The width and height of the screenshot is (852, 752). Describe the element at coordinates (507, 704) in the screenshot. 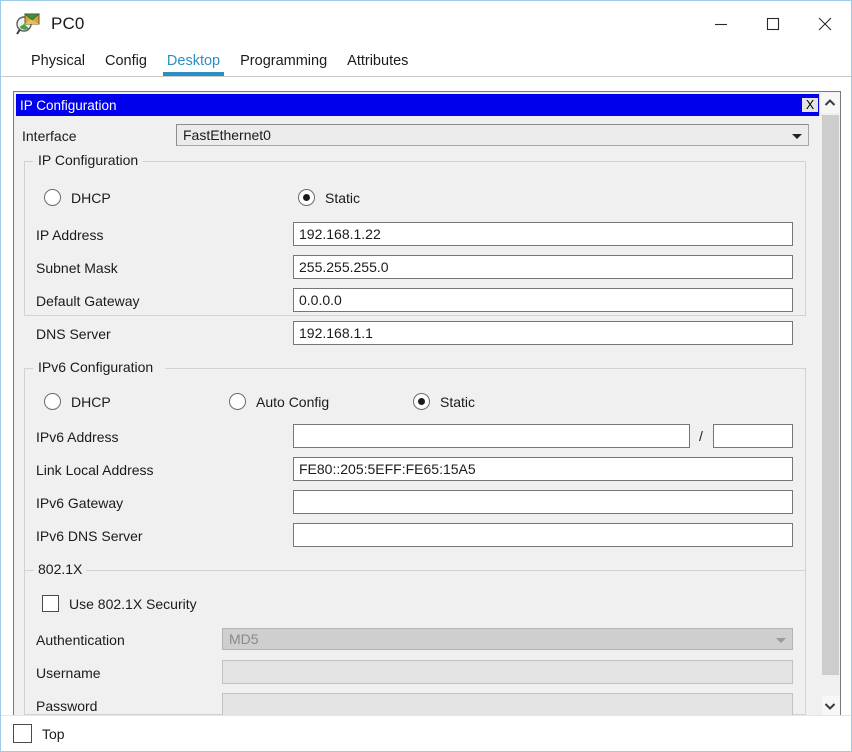

I see `password-input` at that location.